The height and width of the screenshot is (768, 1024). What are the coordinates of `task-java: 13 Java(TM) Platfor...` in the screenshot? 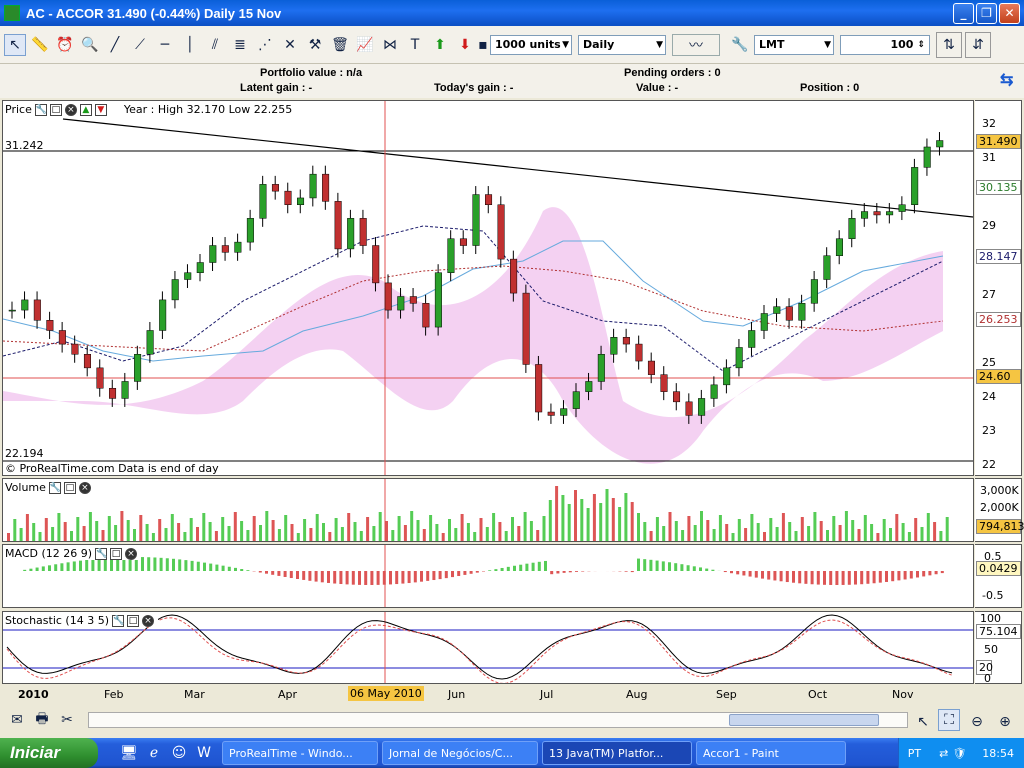 It's located at (617, 753).